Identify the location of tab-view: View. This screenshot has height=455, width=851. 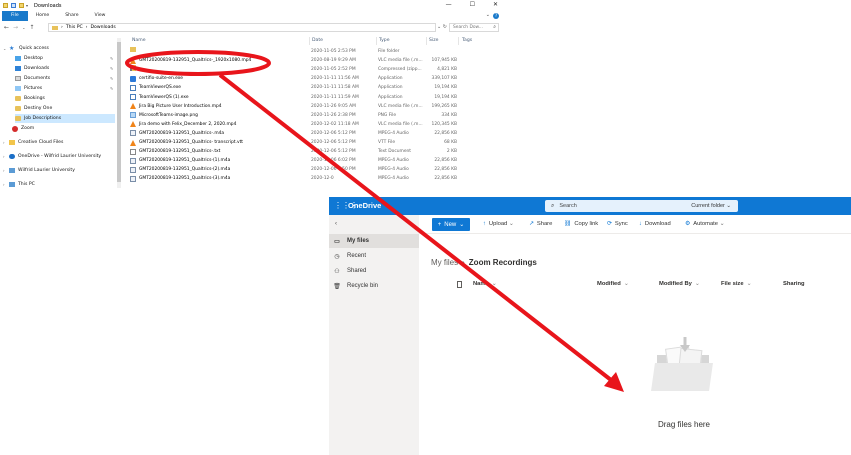
(100, 16).